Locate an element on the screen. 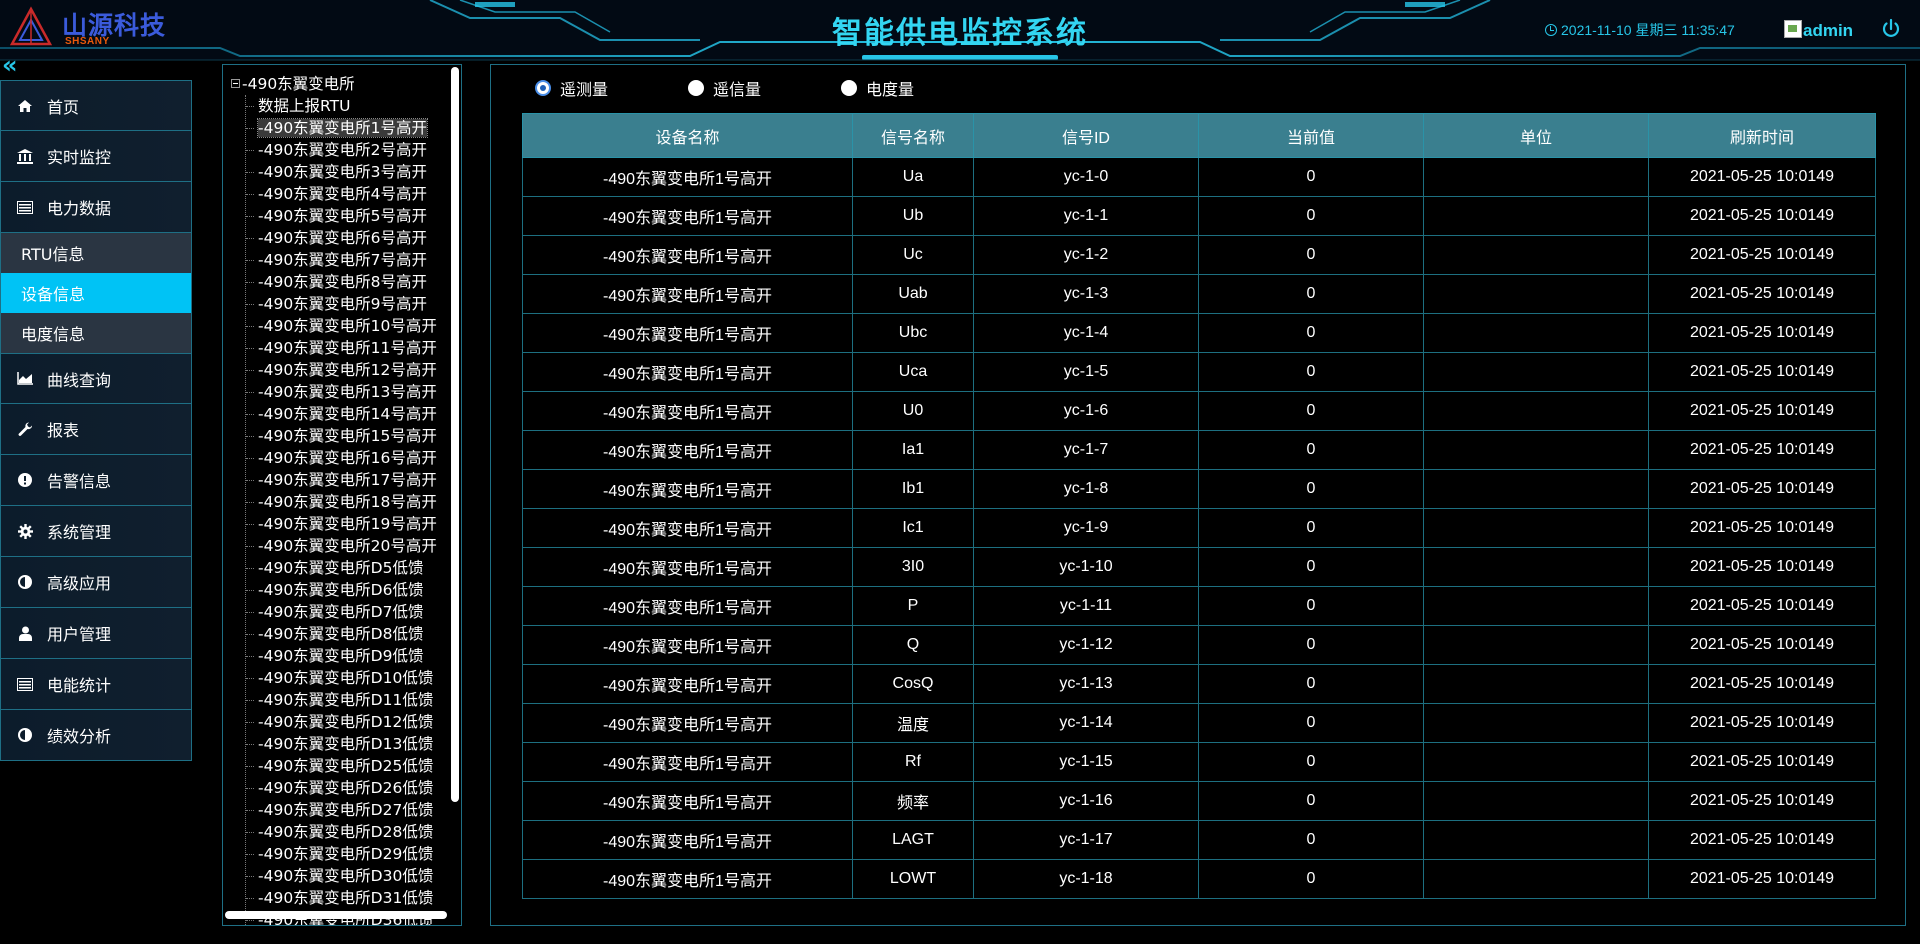  tree-node: -490东翼变电所D10低馈 is located at coordinates (341, 678).